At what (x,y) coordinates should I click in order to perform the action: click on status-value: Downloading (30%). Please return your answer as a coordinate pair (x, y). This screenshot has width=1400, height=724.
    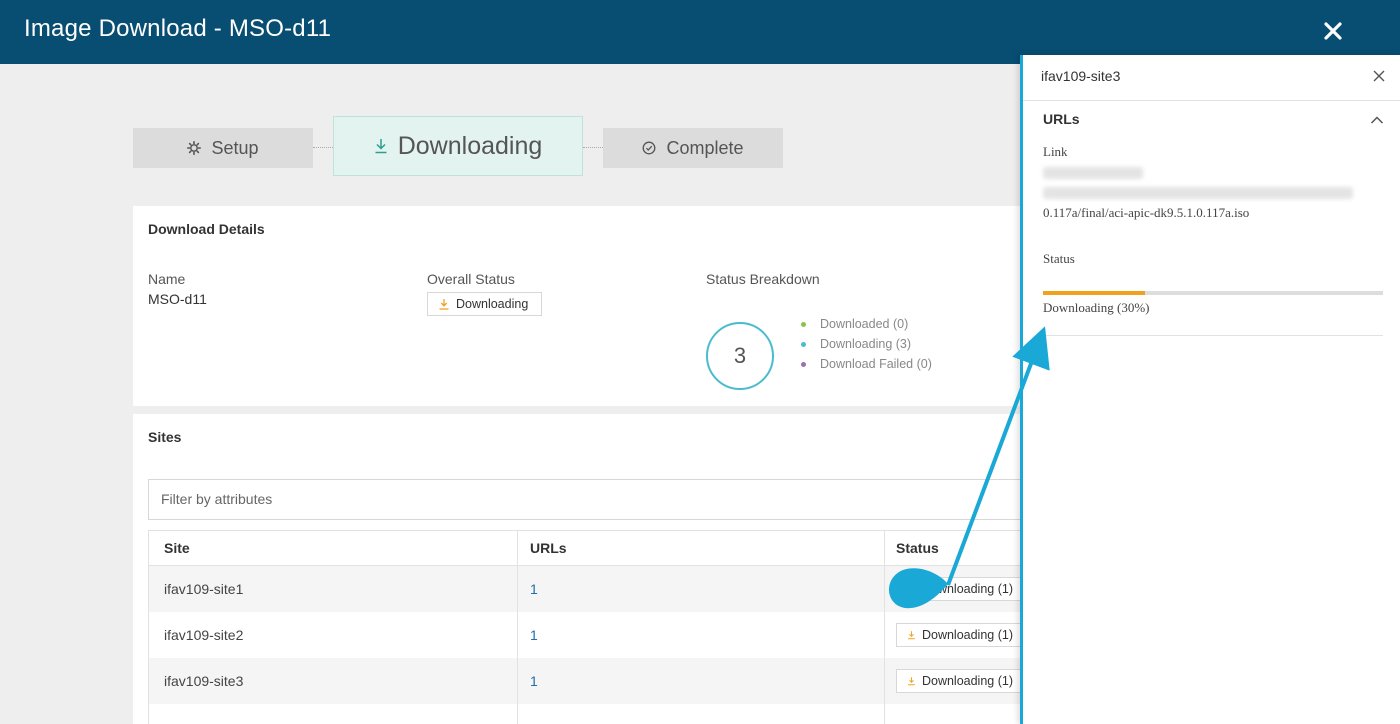
    Looking at the image, I should click on (1096, 307).